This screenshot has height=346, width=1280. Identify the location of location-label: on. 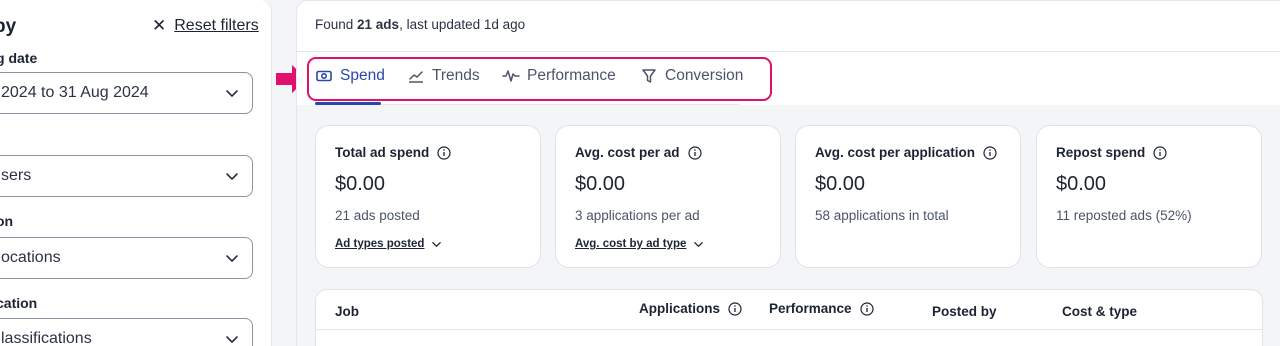
(7, 221).